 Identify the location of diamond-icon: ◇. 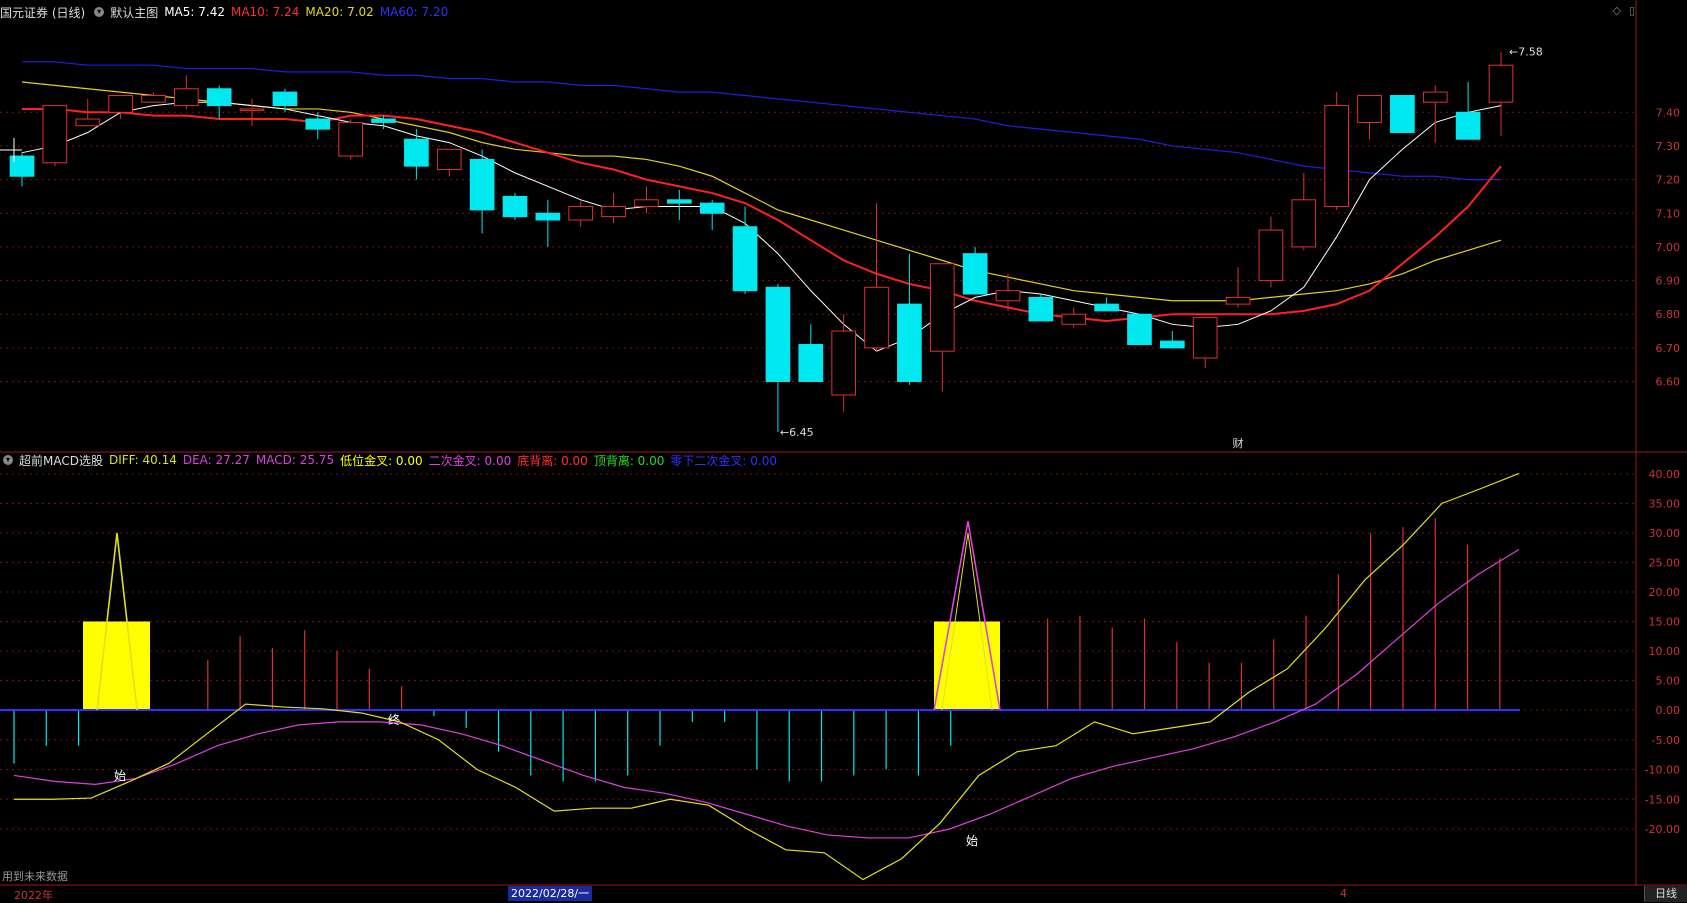
(1616, 10).